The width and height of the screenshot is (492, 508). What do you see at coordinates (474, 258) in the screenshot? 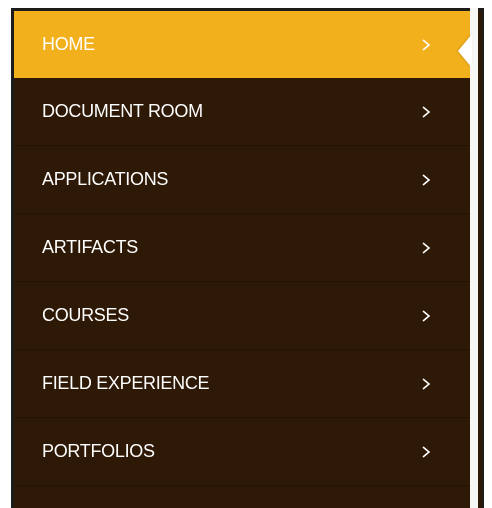
I see `content-edge` at bounding box center [474, 258].